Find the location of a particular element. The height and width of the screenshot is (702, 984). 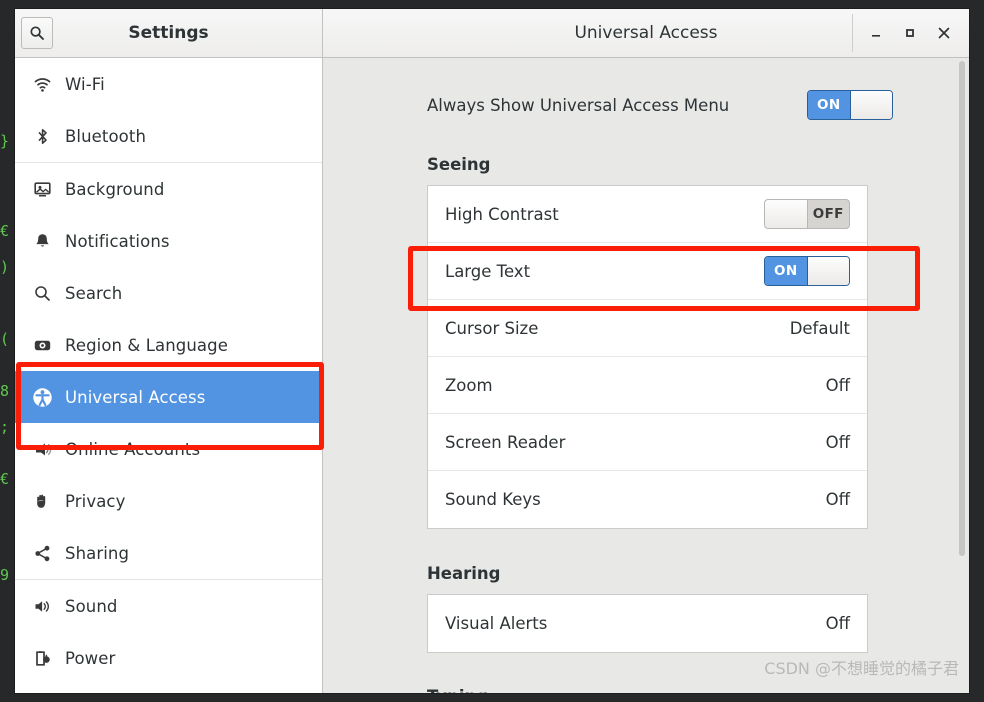

sidebar-item-label: Notifications is located at coordinates (117, 241).